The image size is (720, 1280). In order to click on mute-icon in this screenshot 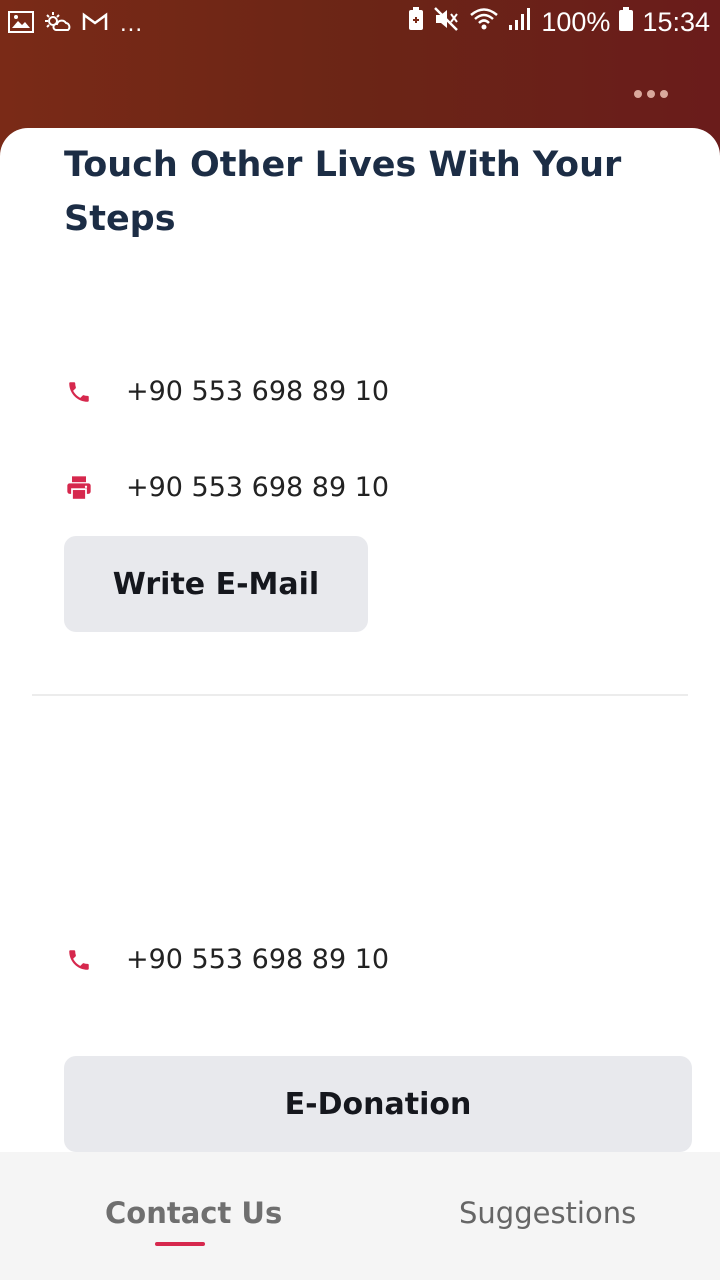, I will do `click(447, 22)`.